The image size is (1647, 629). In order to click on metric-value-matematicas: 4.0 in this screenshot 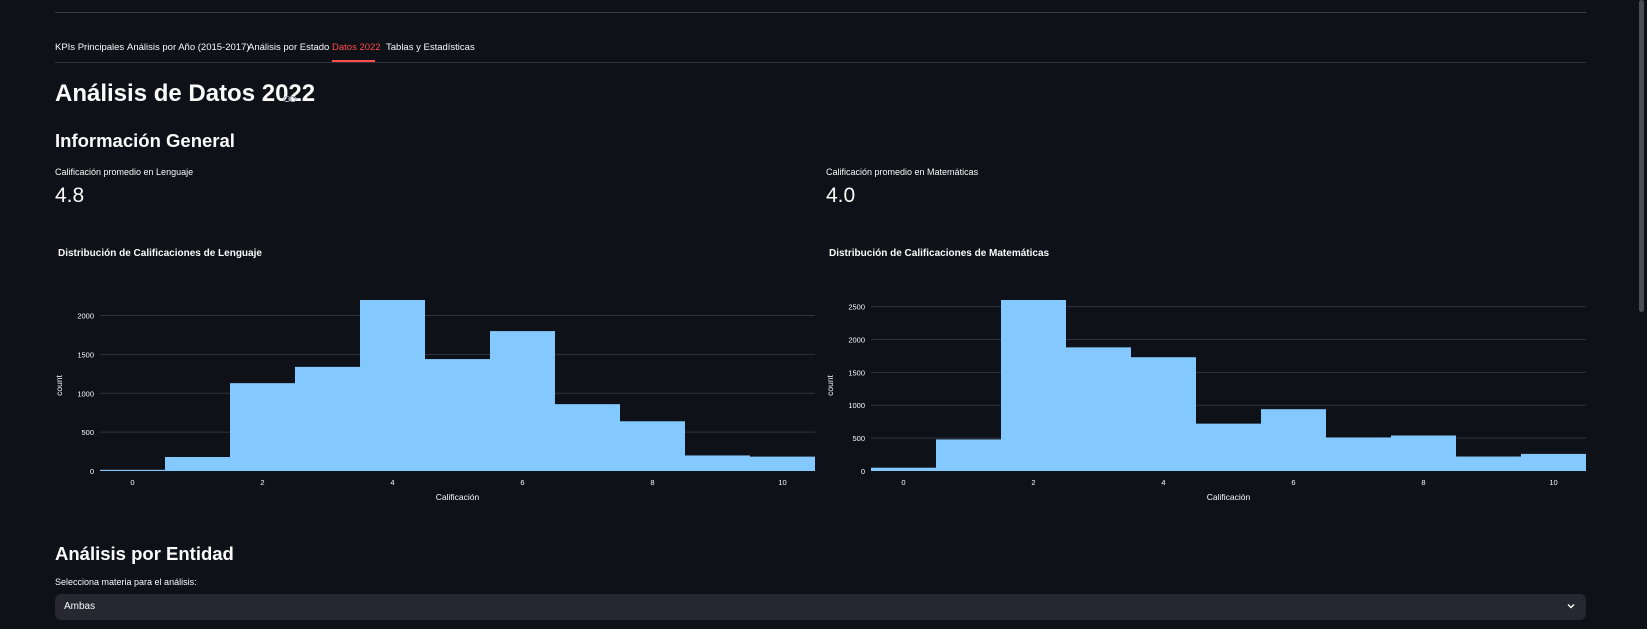, I will do `click(841, 195)`.